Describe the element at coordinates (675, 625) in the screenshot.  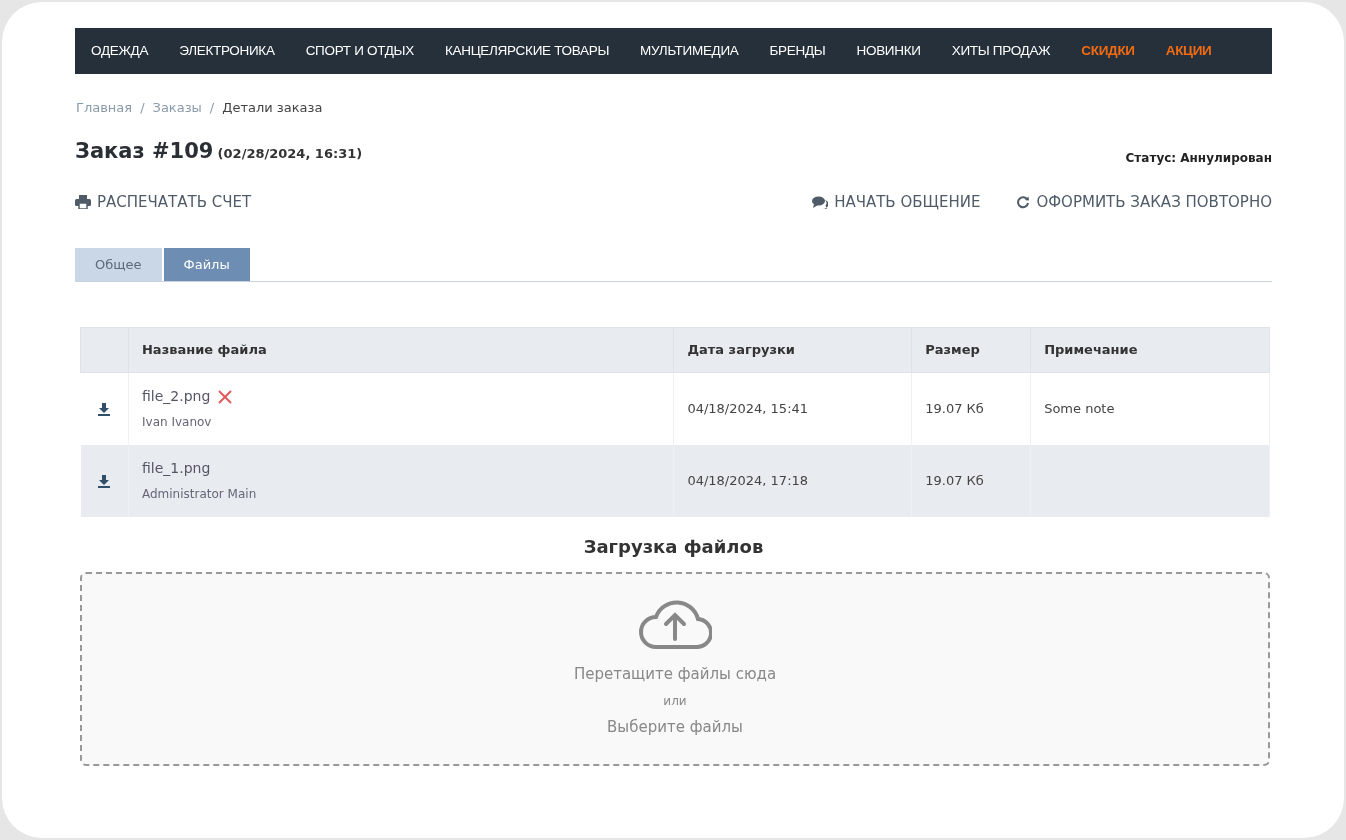
I see `cloud-upload-icon` at that location.